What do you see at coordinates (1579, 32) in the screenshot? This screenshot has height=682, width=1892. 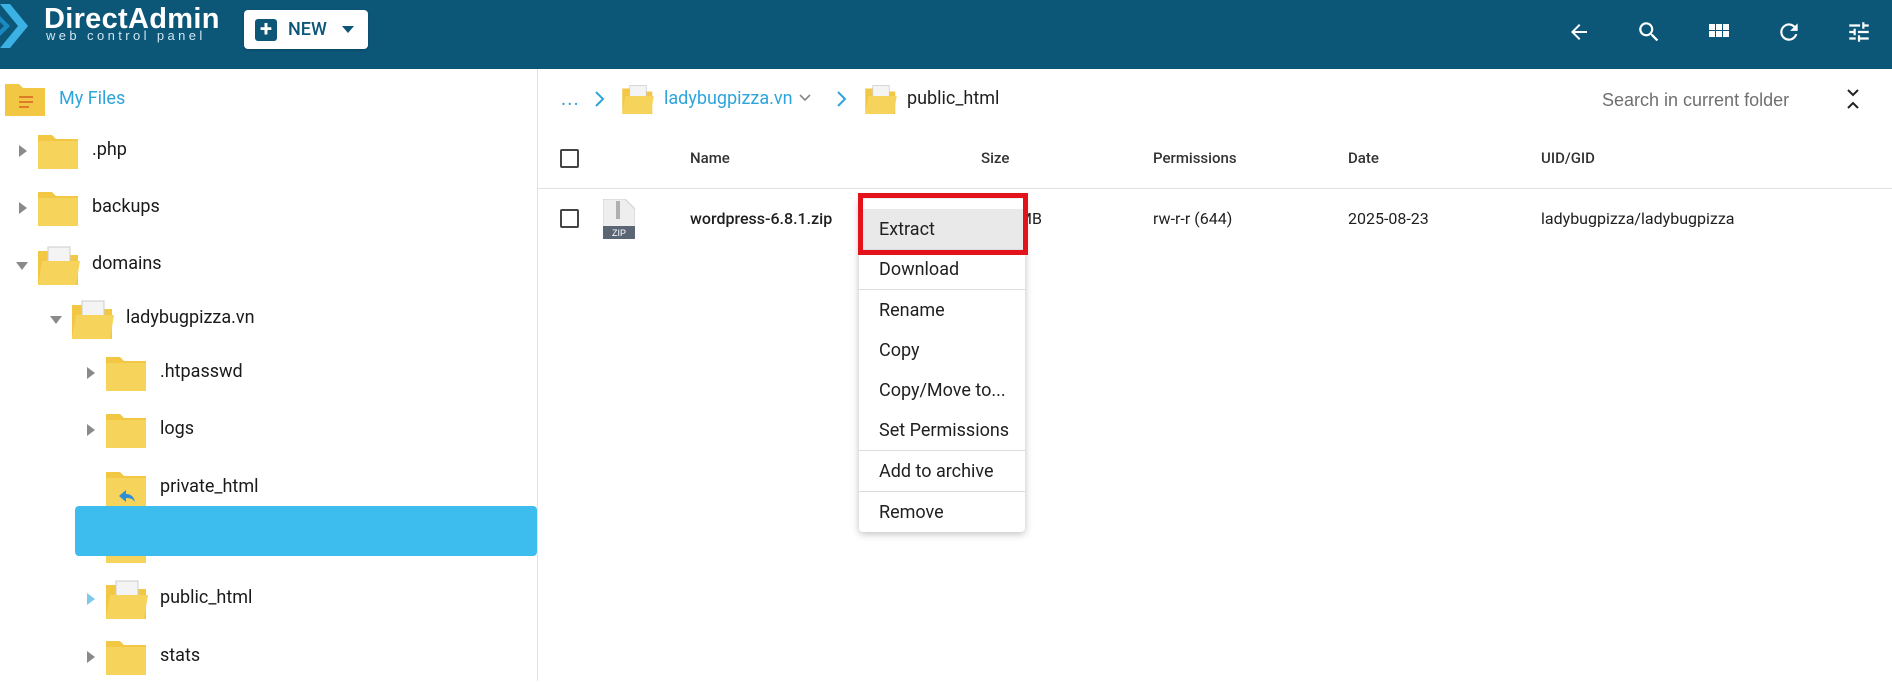 I see `back-arrow-icon` at bounding box center [1579, 32].